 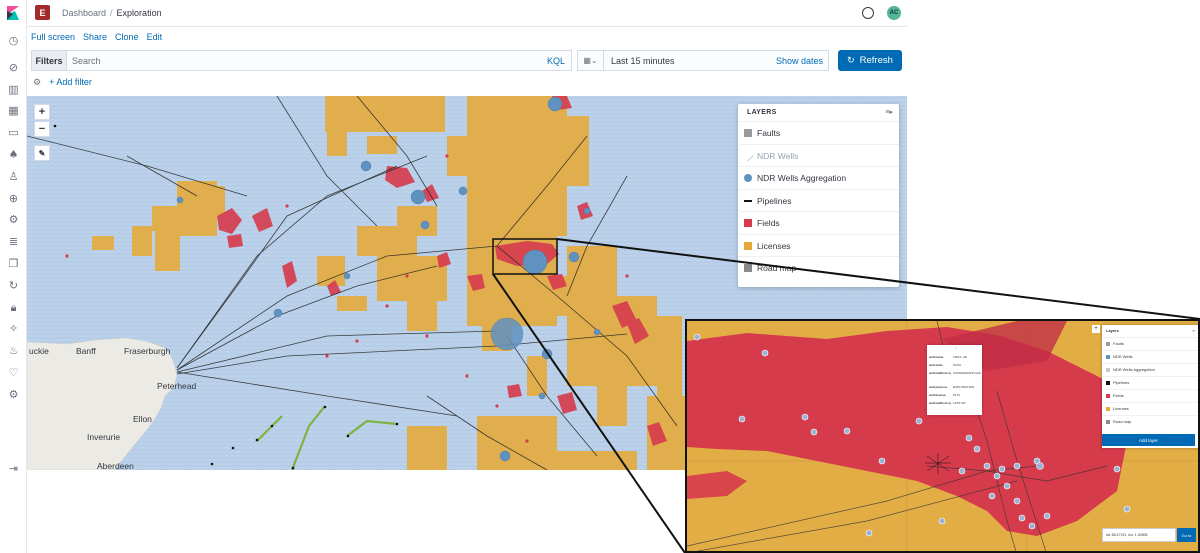 I want to click on stack-monitoring-icon: ♡, so click(x=13, y=372).